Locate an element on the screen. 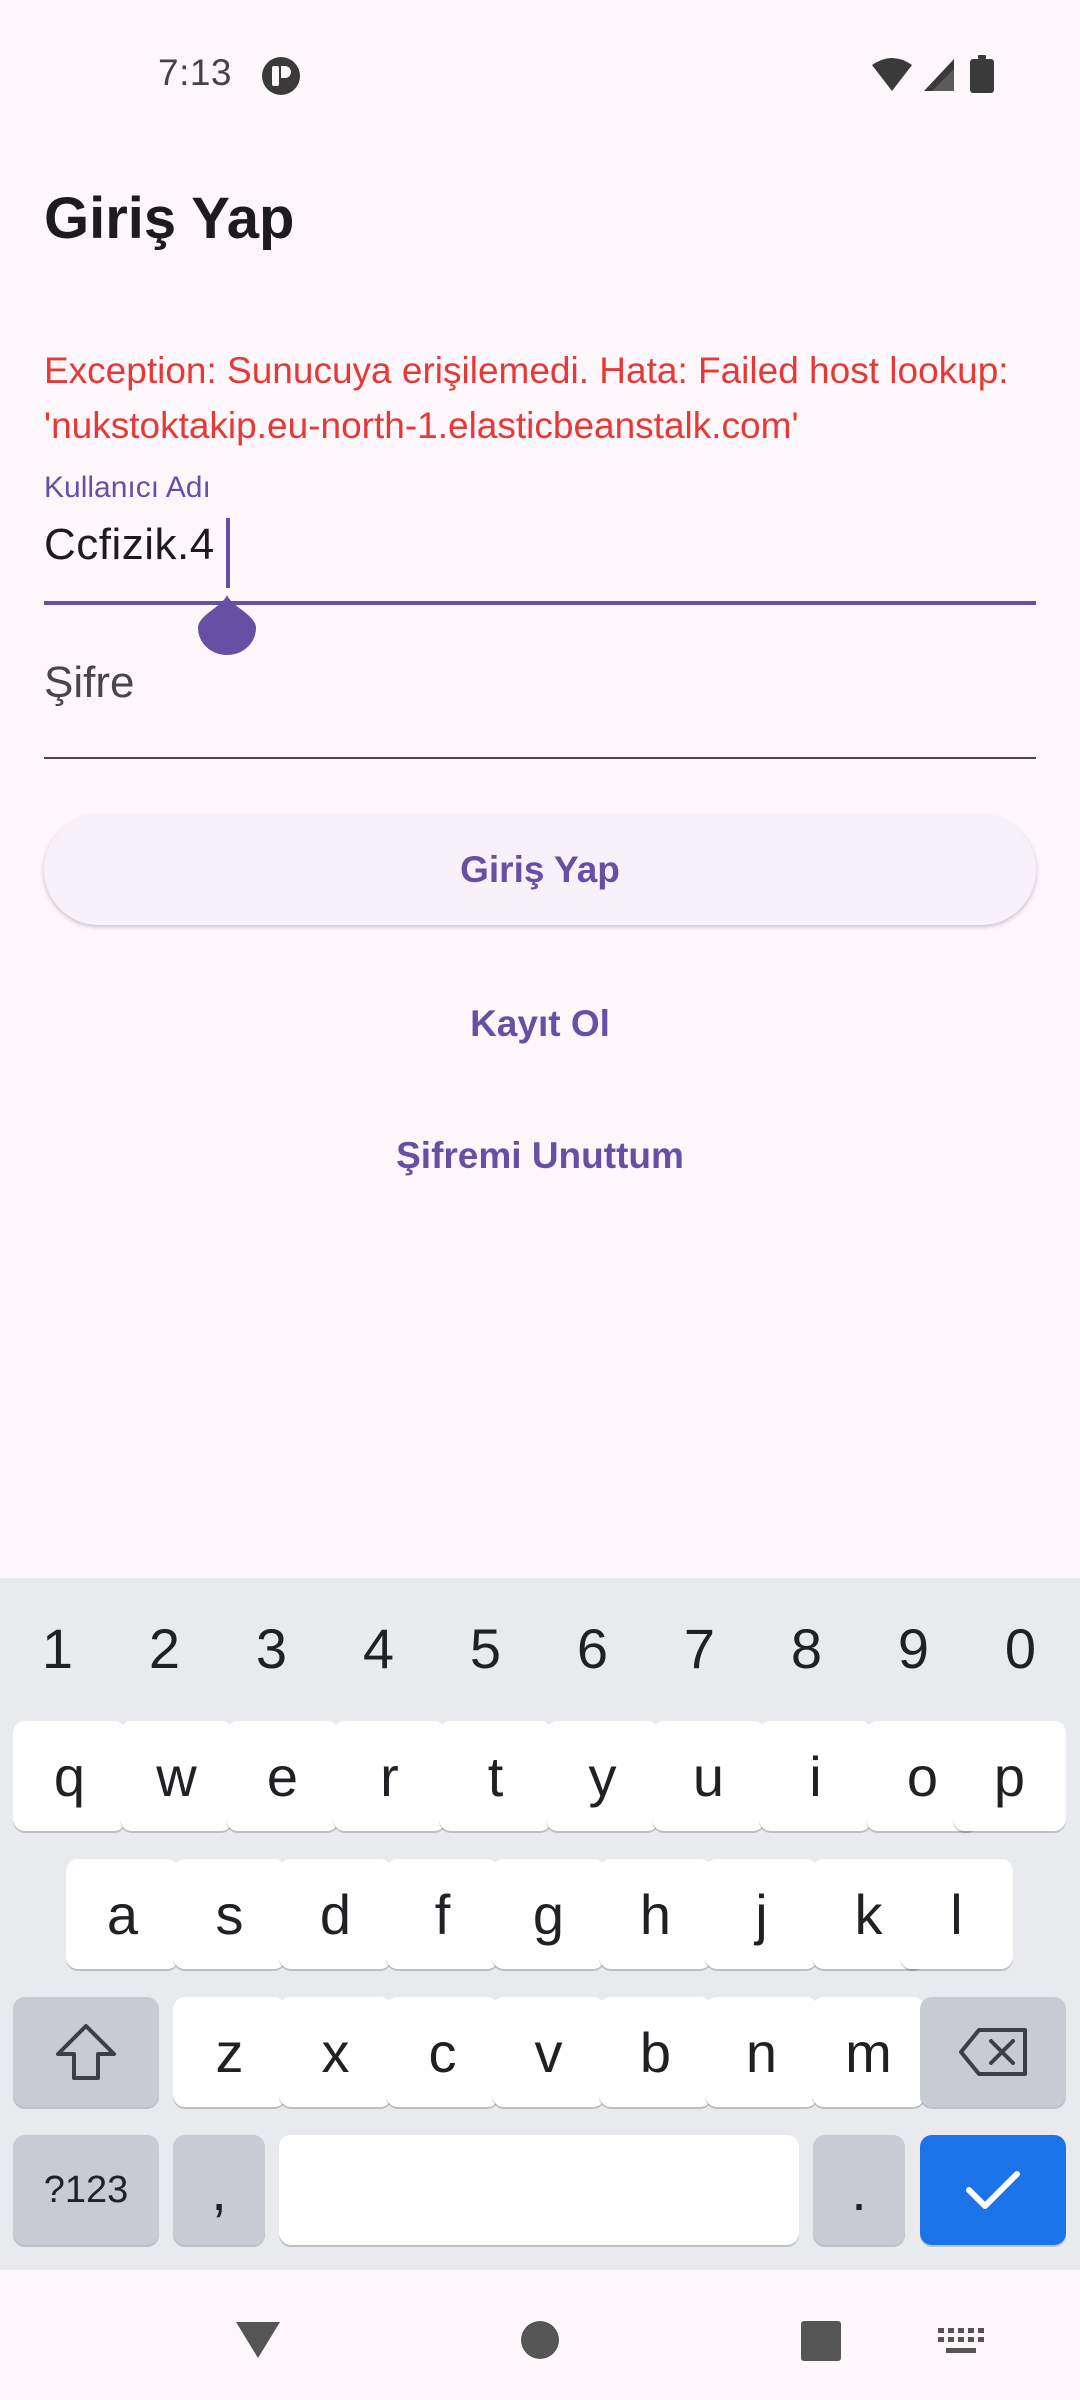 The height and width of the screenshot is (2400, 1080). key-9: 9 is located at coordinates (913, 1648).